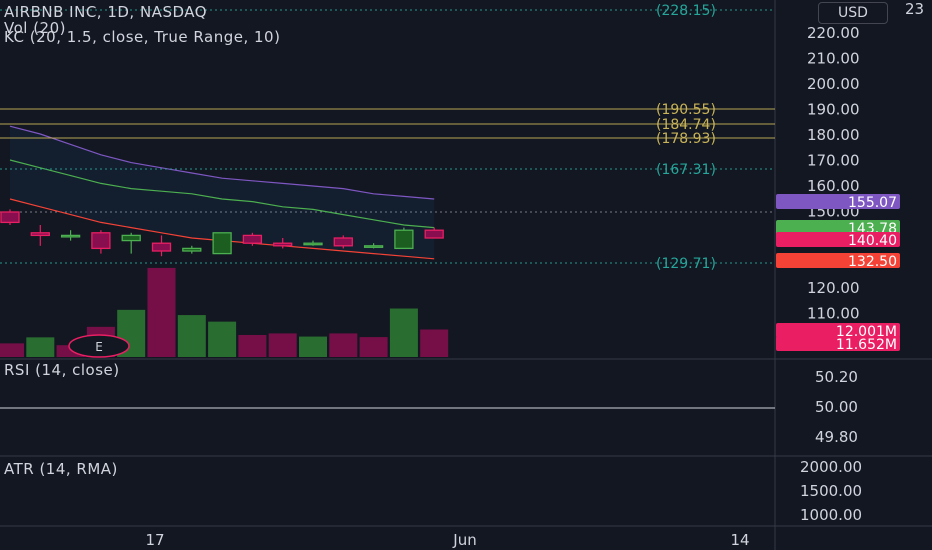 Image resolution: width=932 pixels, height=550 pixels. I want to click on level-label: (167.31), so click(686, 170).